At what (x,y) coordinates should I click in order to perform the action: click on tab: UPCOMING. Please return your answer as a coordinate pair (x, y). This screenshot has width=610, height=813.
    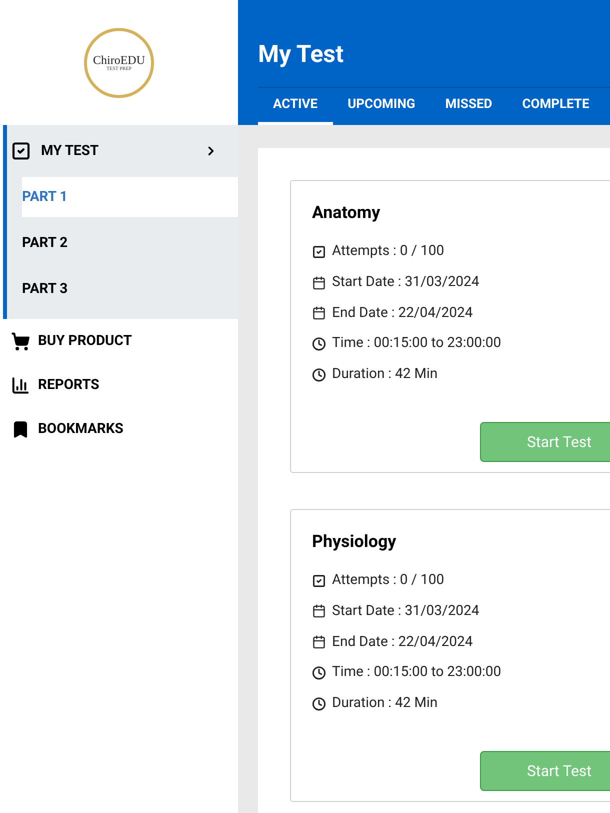
    Looking at the image, I should click on (381, 106).